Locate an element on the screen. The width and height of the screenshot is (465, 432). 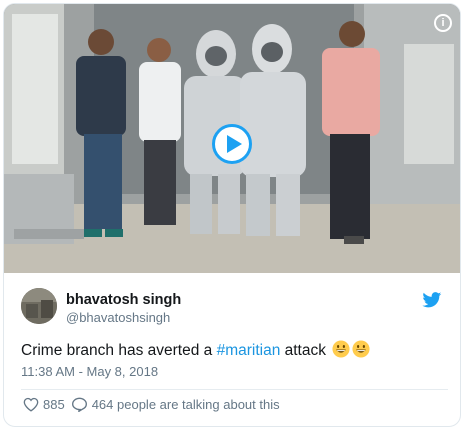
like-button: 885 is located at coordinates (44, 404).